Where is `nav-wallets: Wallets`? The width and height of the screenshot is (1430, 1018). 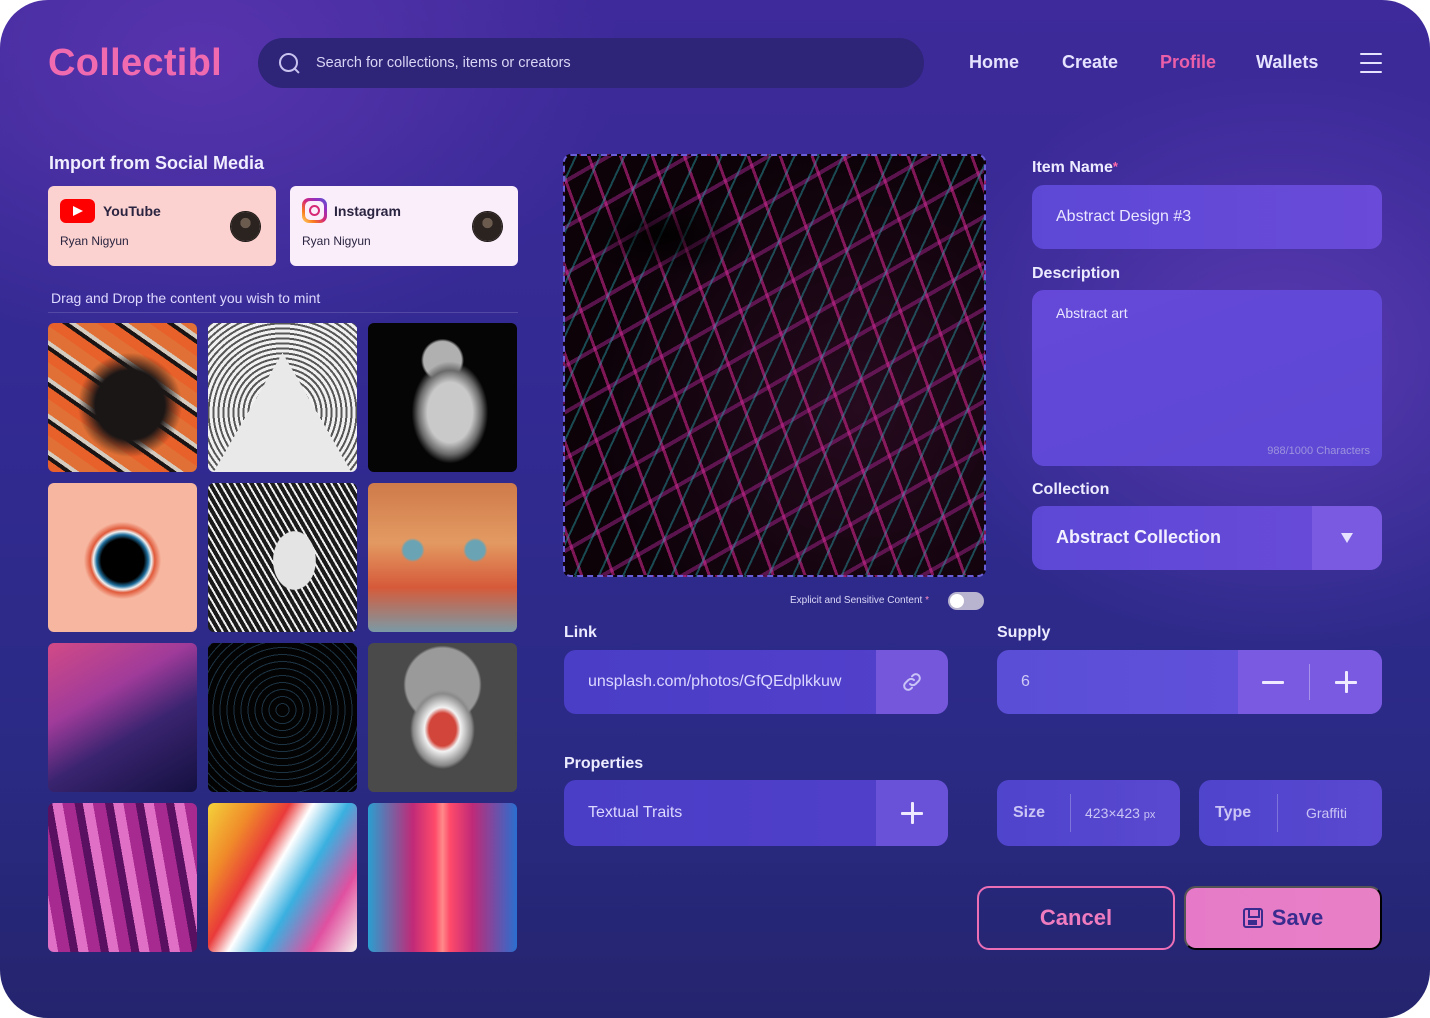
nav-wallets: Wallets is located at coordinates (1287, 62).